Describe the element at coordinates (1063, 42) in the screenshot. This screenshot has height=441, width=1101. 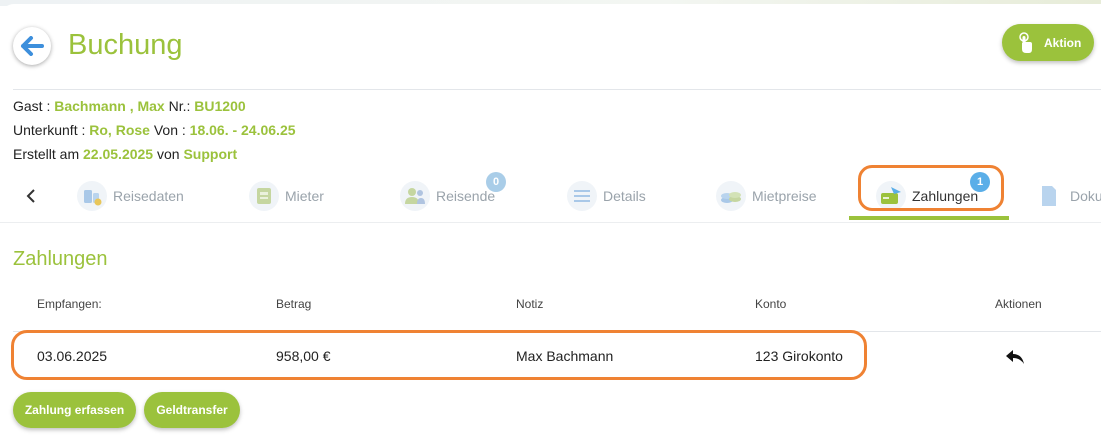
I see `aktion-label: Aktion` at that location.